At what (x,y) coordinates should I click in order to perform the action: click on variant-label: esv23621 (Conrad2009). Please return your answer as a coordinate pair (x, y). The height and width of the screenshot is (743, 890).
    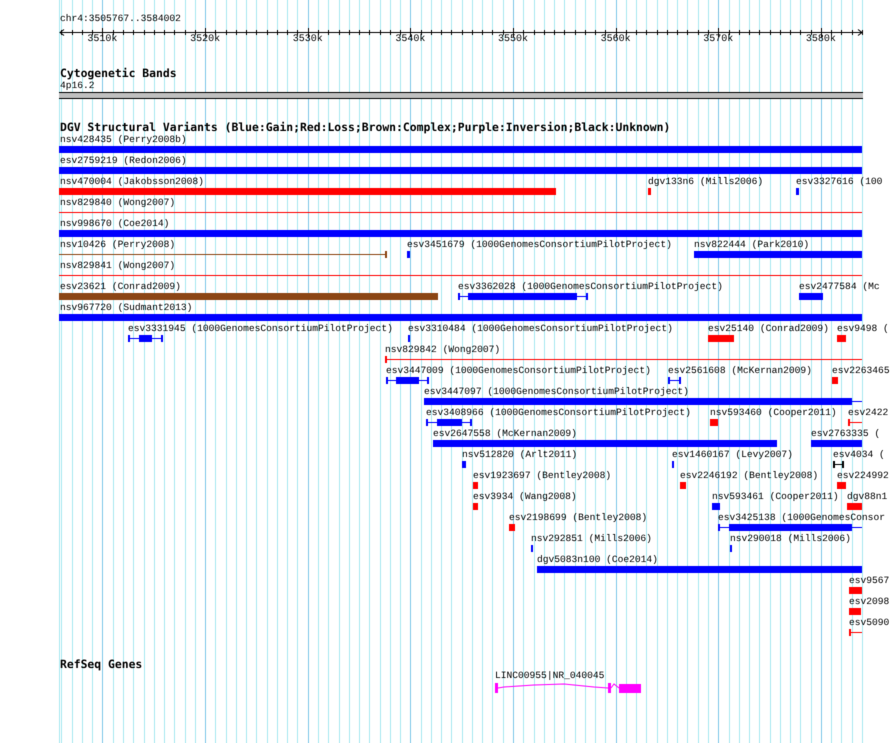
    Looking at the image, I should click on (120, 286).